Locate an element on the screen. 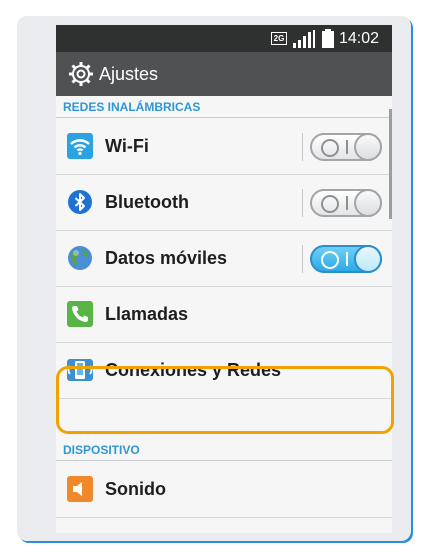  section-header-wireless: REDES INALÁMBRICAS is located at coordinates (224, 107).